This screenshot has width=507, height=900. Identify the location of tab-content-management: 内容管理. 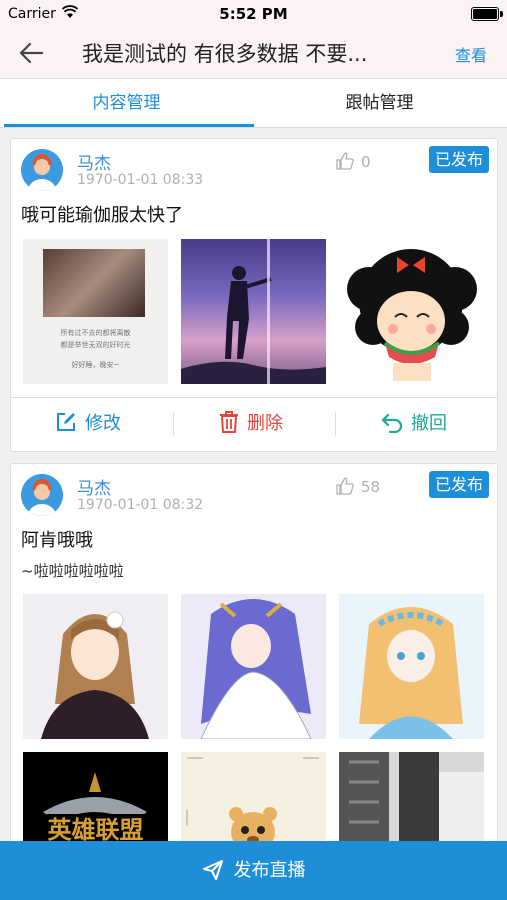
(126, 103).